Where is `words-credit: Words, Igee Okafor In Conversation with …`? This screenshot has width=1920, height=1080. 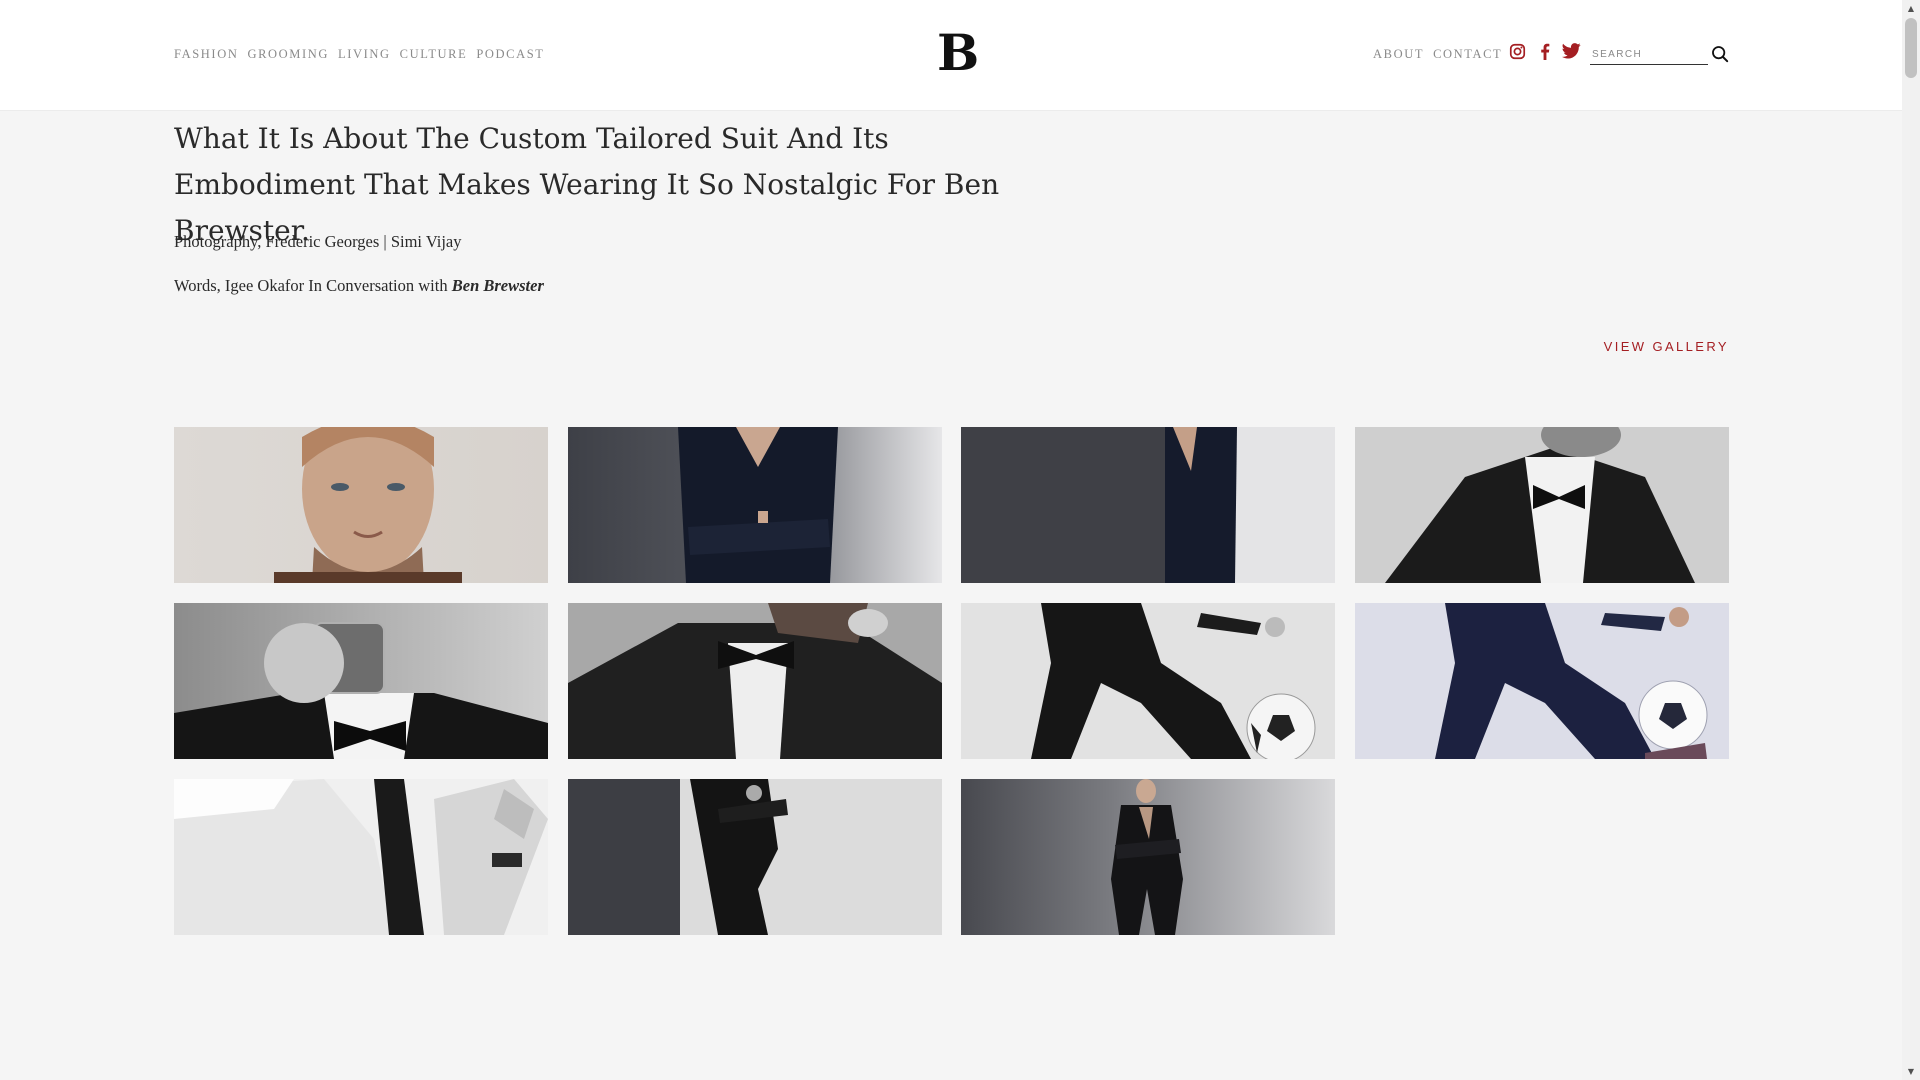 words-credit: Words, Igee Okafor In Conversation with … is located at coordinates (359, 286).